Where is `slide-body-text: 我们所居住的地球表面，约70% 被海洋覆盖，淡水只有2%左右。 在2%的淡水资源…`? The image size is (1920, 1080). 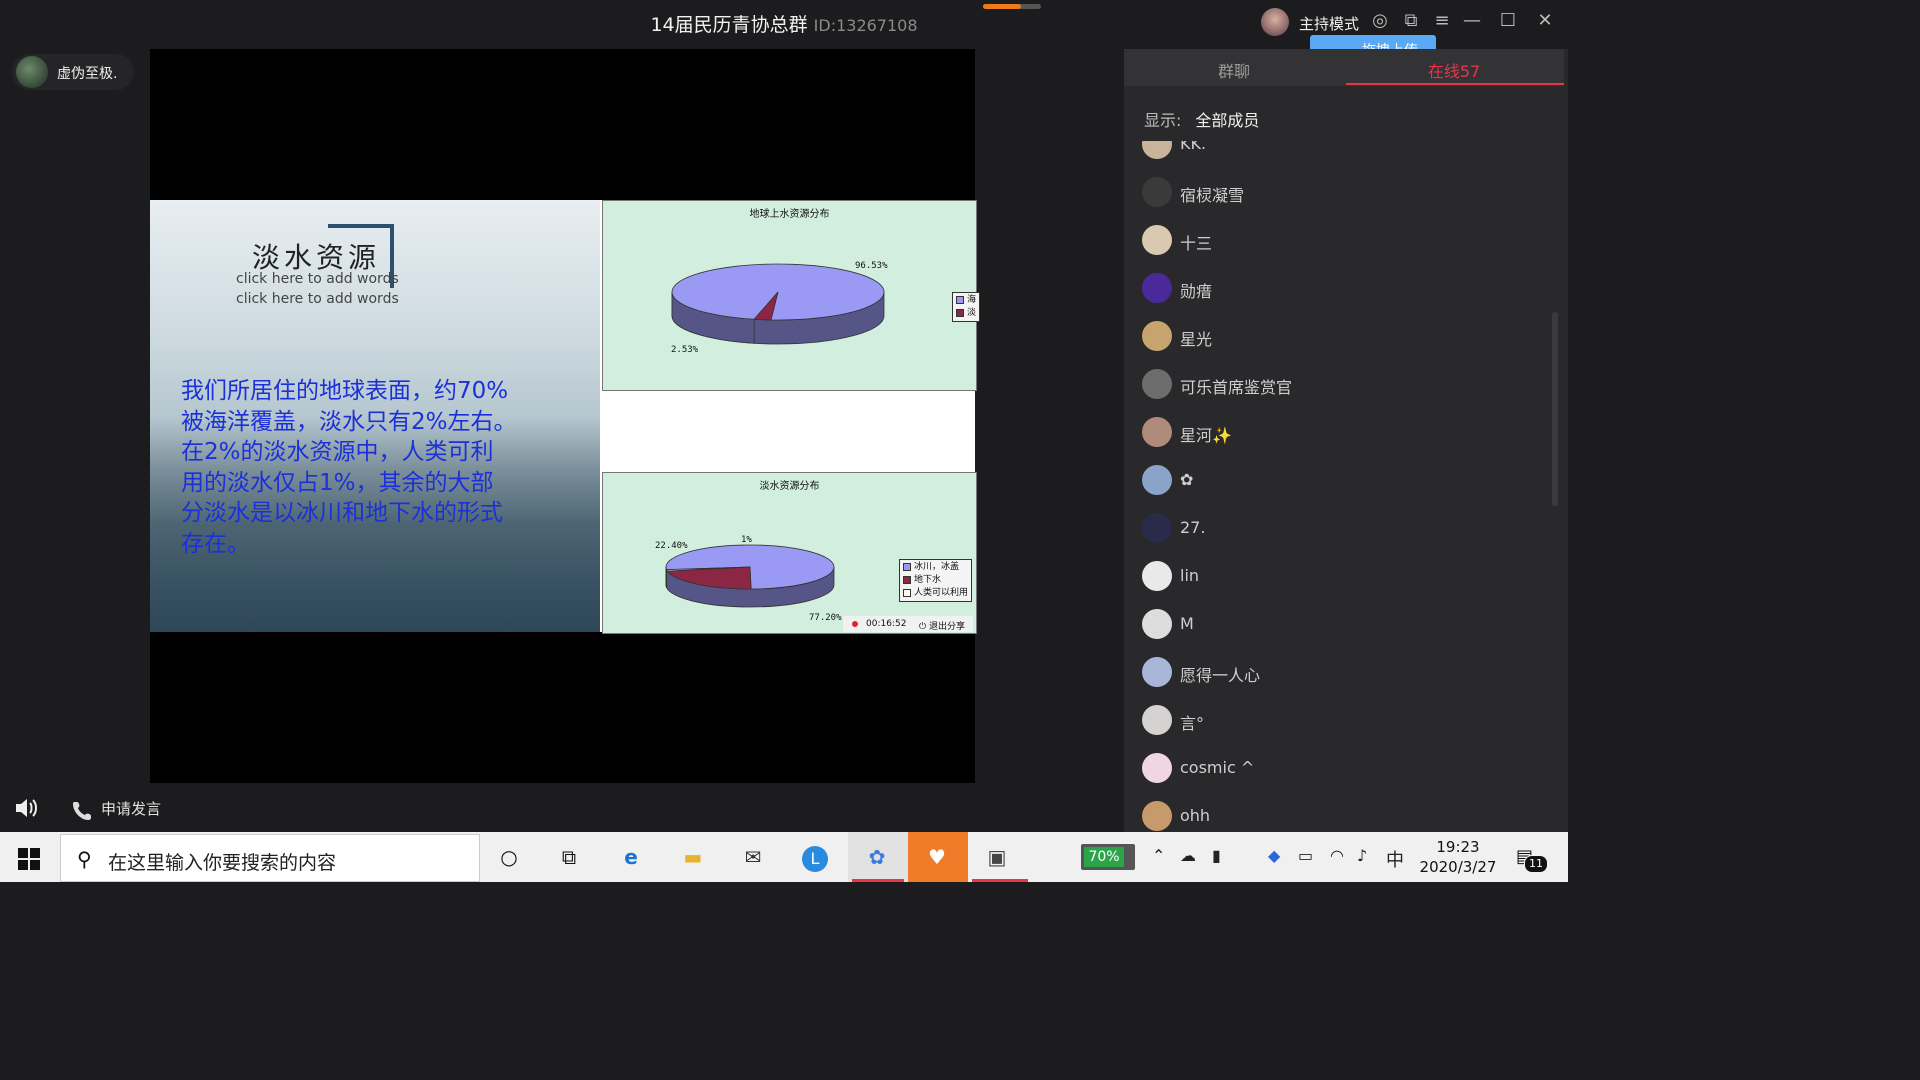
slide-body-text: 我们所居住的地球表面，约70% 被海洋覆盖，淡水只有2%左右。 在2%的淡水资源… is located at coordinates (366, 467).